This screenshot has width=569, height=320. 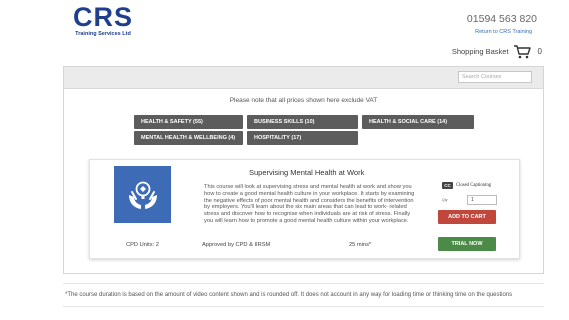 I want to click on logo-text: CRS, so click(x=102, y=17).